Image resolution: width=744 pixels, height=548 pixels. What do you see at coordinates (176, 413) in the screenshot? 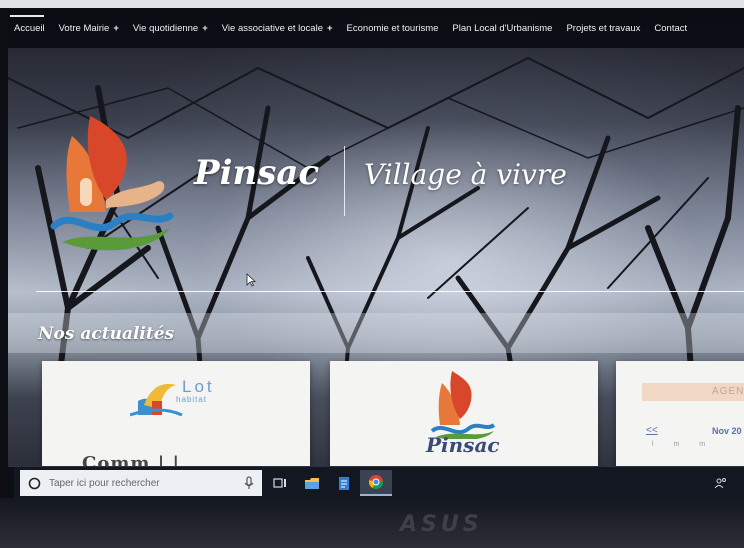
I see `news-card-lot-habitat: Lot habitat Comm | |` at bounding box center [176, 413].